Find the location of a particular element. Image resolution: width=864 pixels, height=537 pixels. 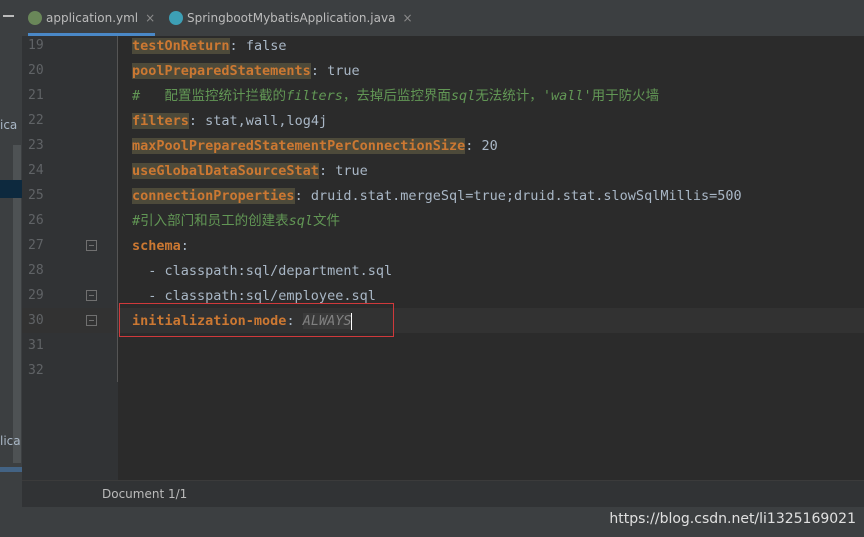

code-line: testOnReturn: false is located at coordinates (209, 46).